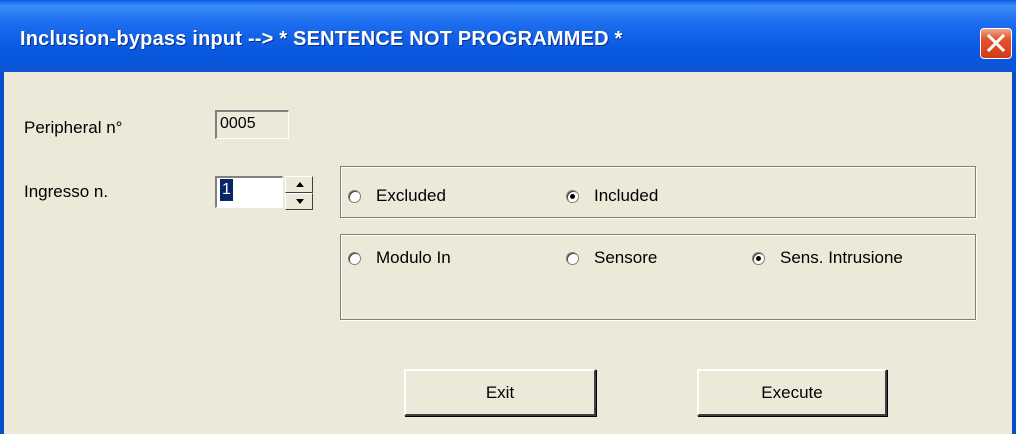 The height and width of the screenshot is (434, 1016). I want to click on spin-down-button, so click(299, 201).